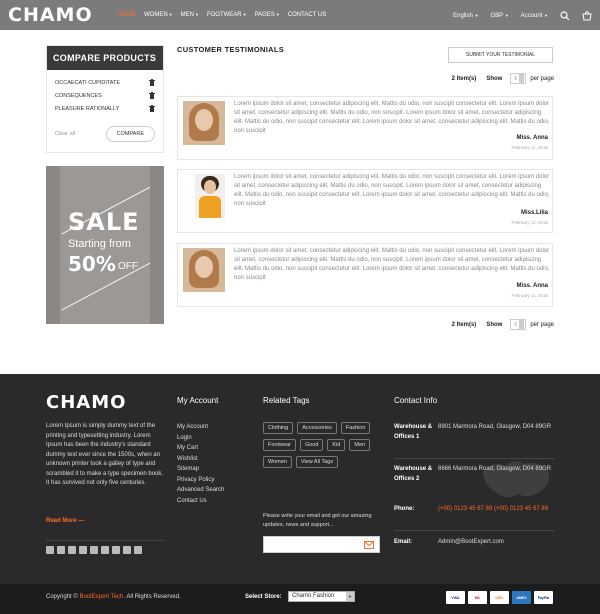 This screenshot has width=600, height=614. What do you see at coordinates (62, 597) in the screenshot?
I see `copyright-prefix: Copyright ©` at bounding box center [62, 597].